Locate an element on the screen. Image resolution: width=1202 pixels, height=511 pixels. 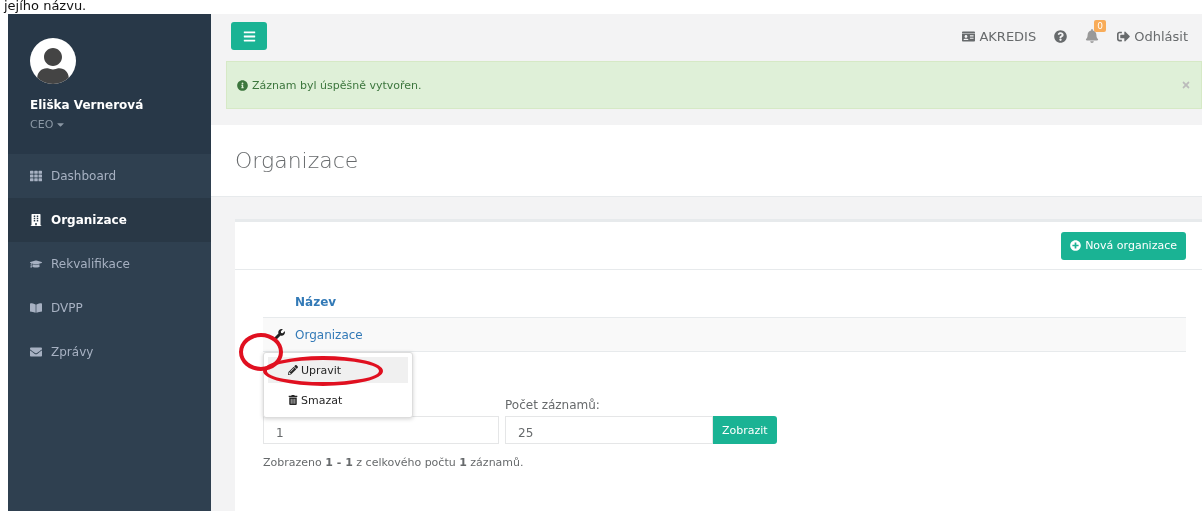
user-role: CEO is located at coordinates (42, 124).